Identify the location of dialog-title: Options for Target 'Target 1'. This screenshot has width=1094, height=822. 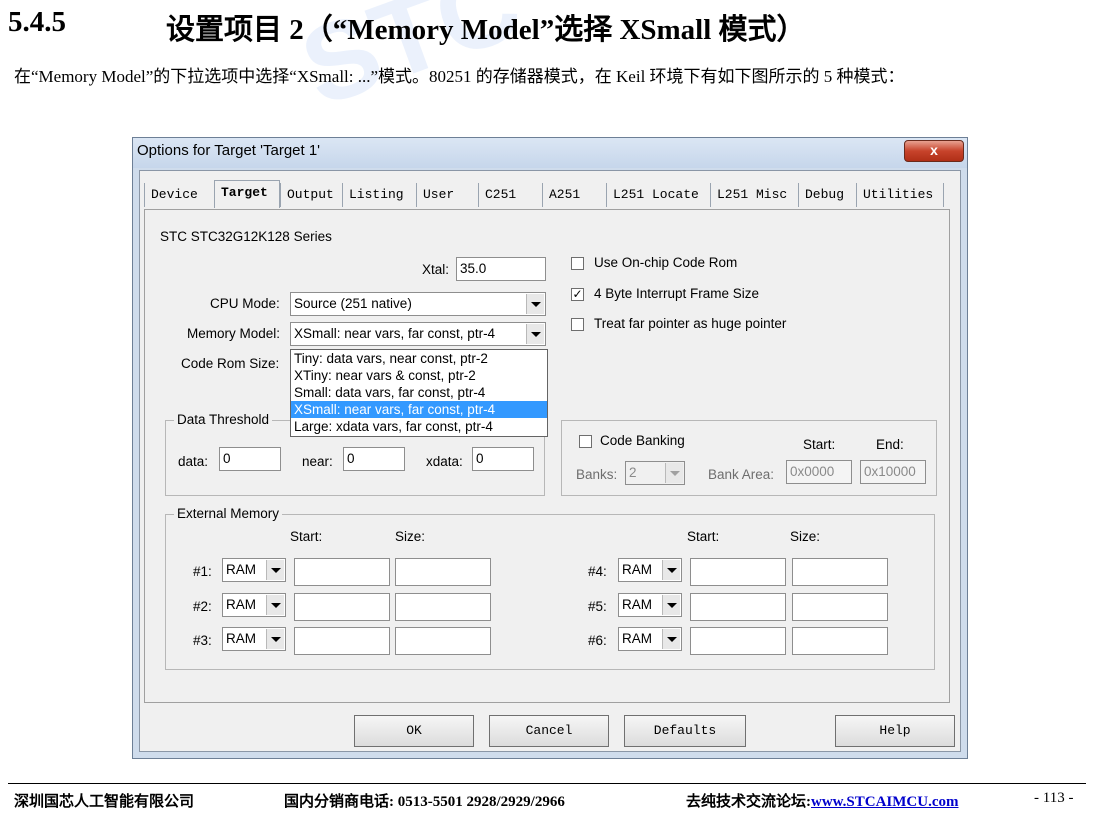
(229, 150).